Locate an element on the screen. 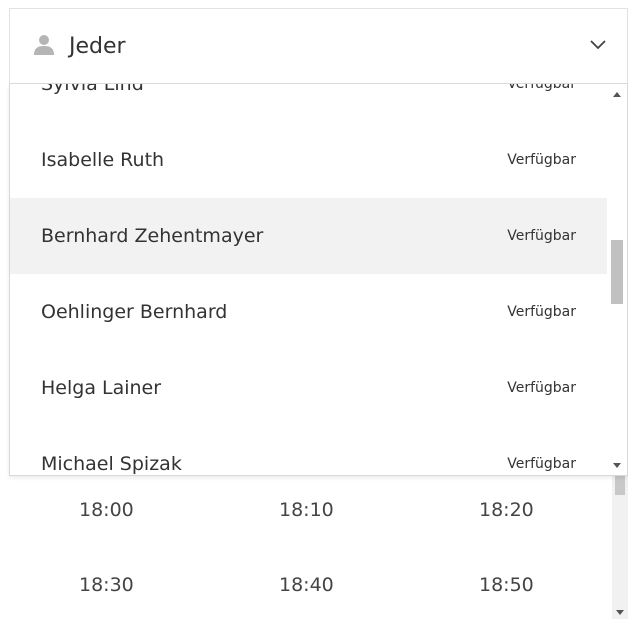 This screenshot has height=619, width=628. dropdown-option: Oehlinger Bernhard Verfügbar is located at coordinates (309, 312).